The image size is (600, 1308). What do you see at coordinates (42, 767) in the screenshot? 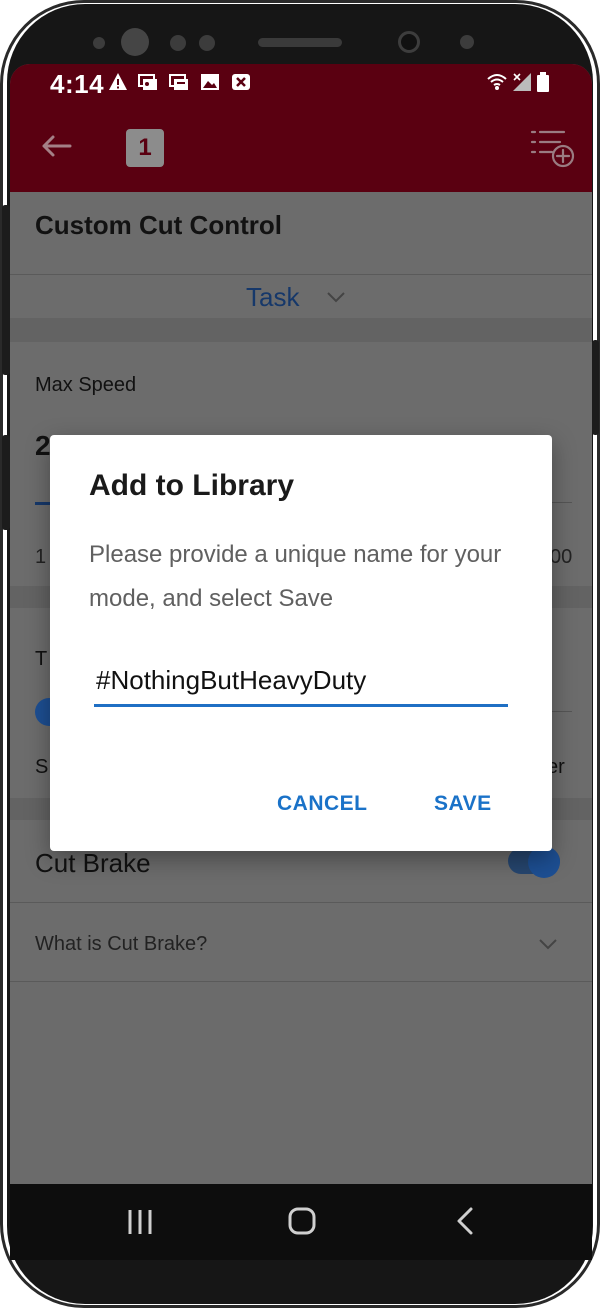
I see `section2-left-label: S` at bounding box center [42, 767].